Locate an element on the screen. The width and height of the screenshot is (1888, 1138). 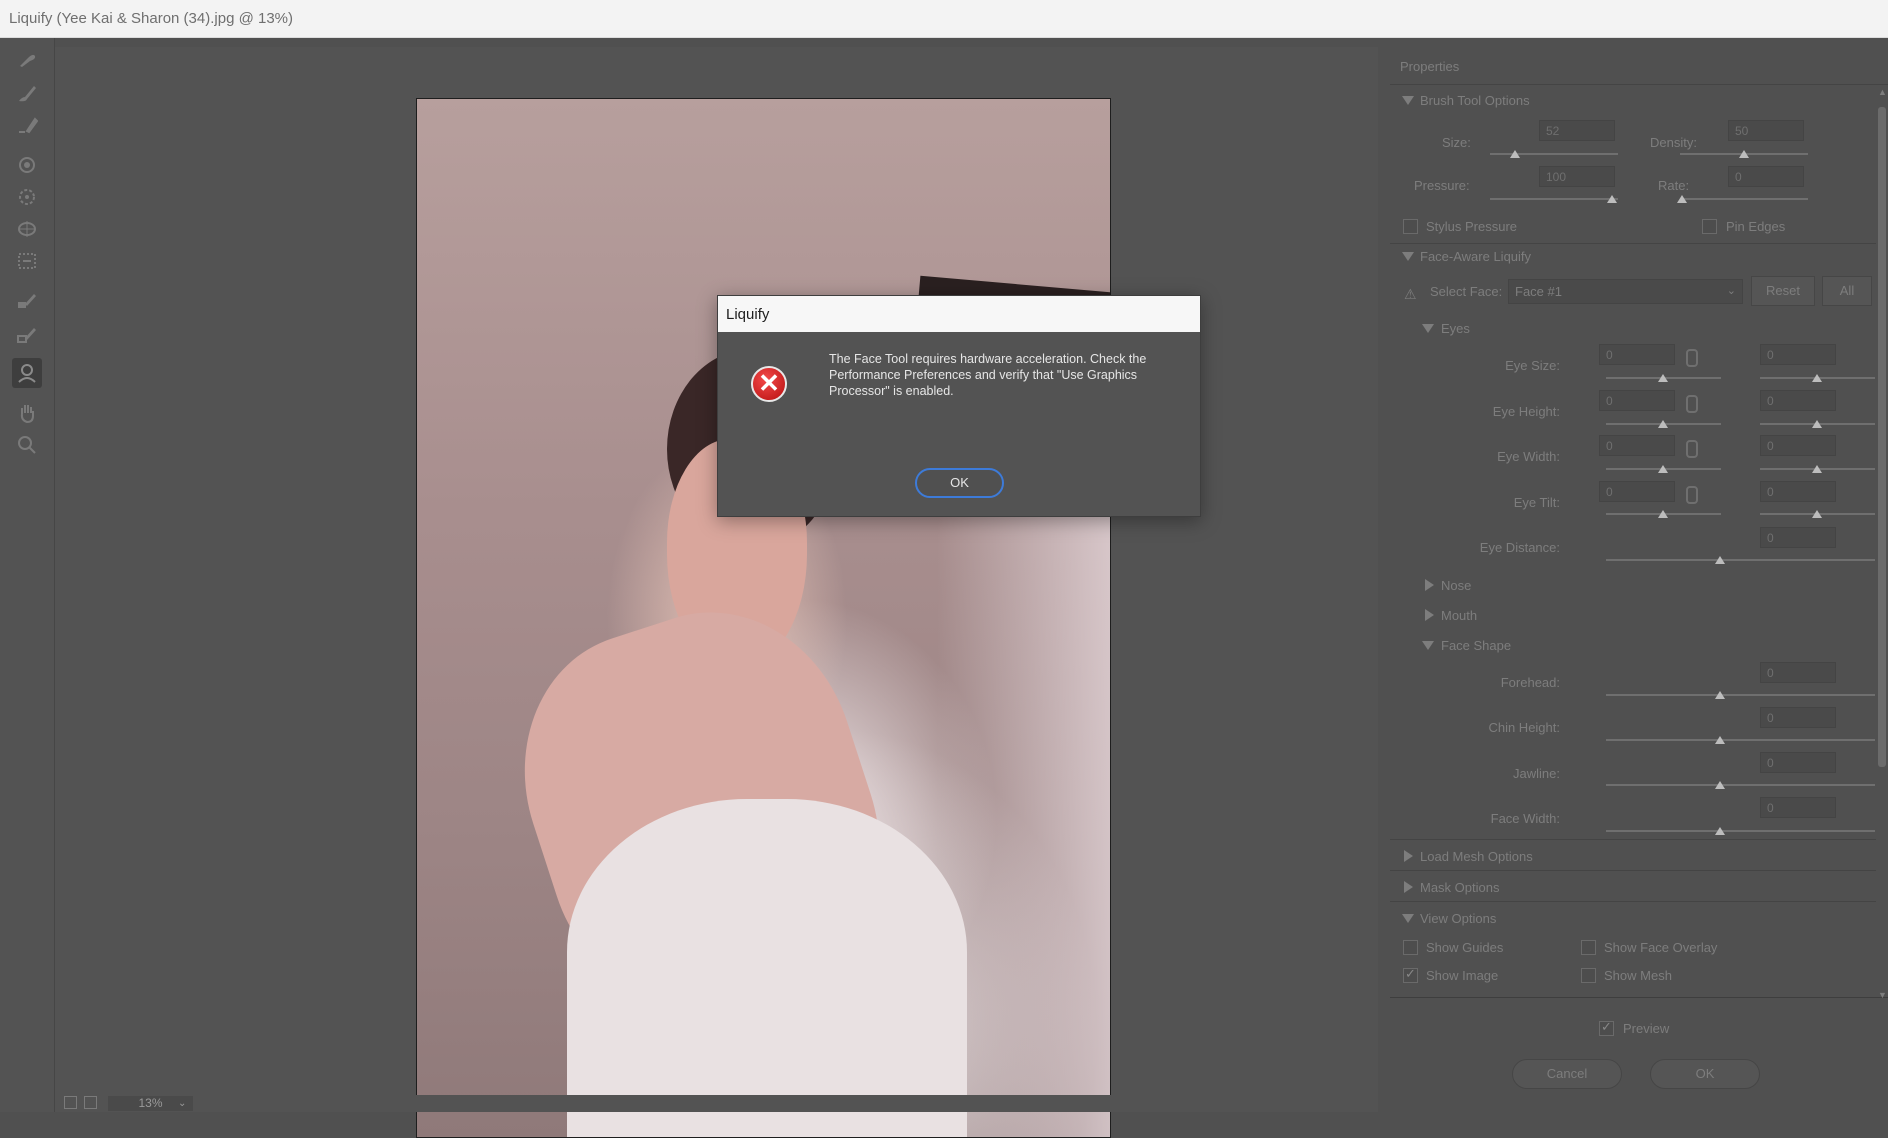
load-mesh-options-heading: Load Mesh Options is located at coordinates (1476, 856).